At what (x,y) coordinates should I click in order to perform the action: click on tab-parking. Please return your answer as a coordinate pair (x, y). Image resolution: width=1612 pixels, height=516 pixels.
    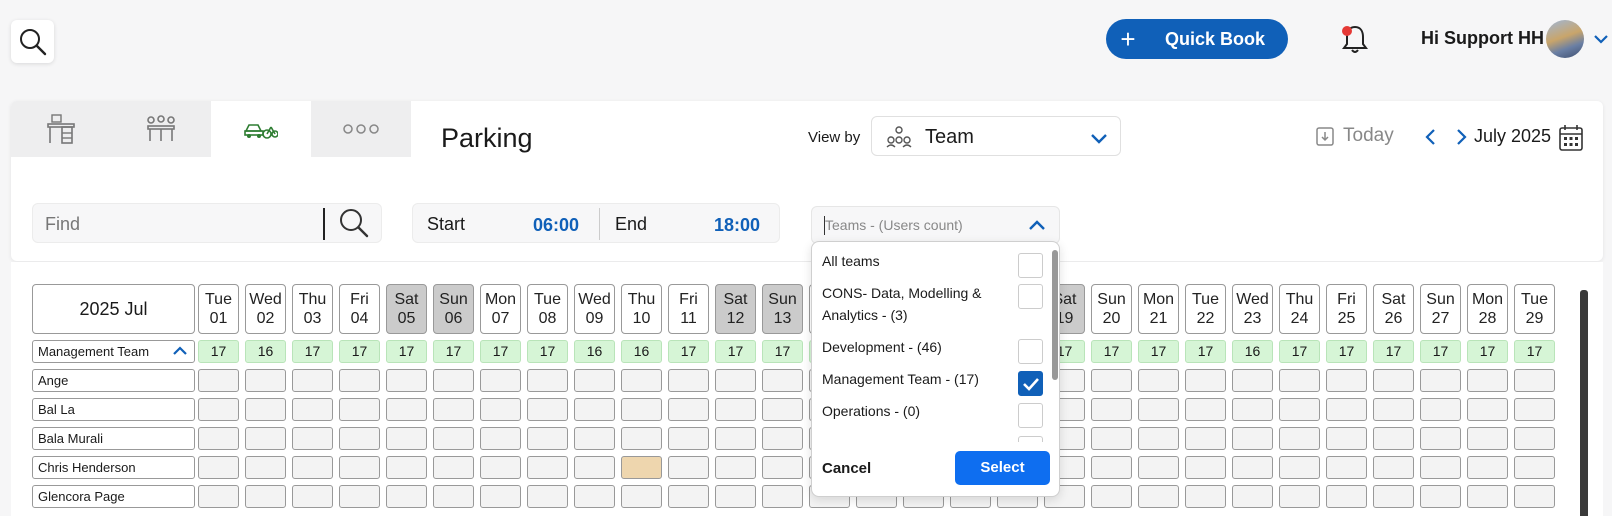
    Looking at the image, I should click on (261, 129).